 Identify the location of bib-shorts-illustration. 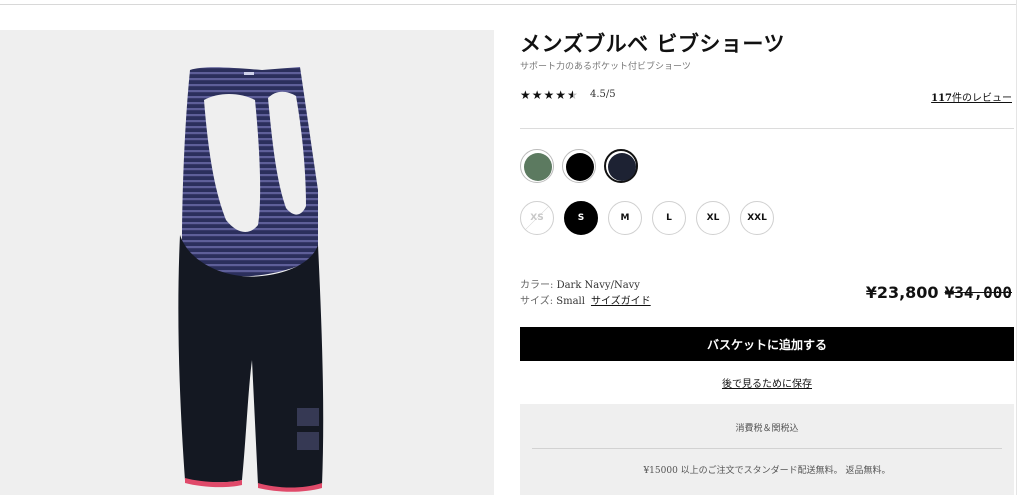
(251, 279).